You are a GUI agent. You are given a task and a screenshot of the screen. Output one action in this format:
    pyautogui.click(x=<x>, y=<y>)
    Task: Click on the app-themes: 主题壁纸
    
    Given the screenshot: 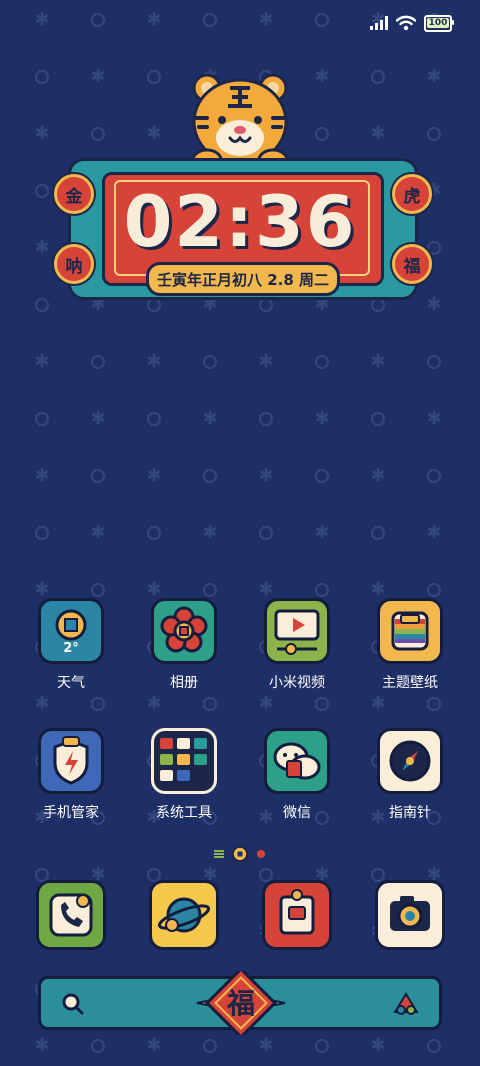 What is the action you would take?
    pyautogui.click(x=410, y=645)
    